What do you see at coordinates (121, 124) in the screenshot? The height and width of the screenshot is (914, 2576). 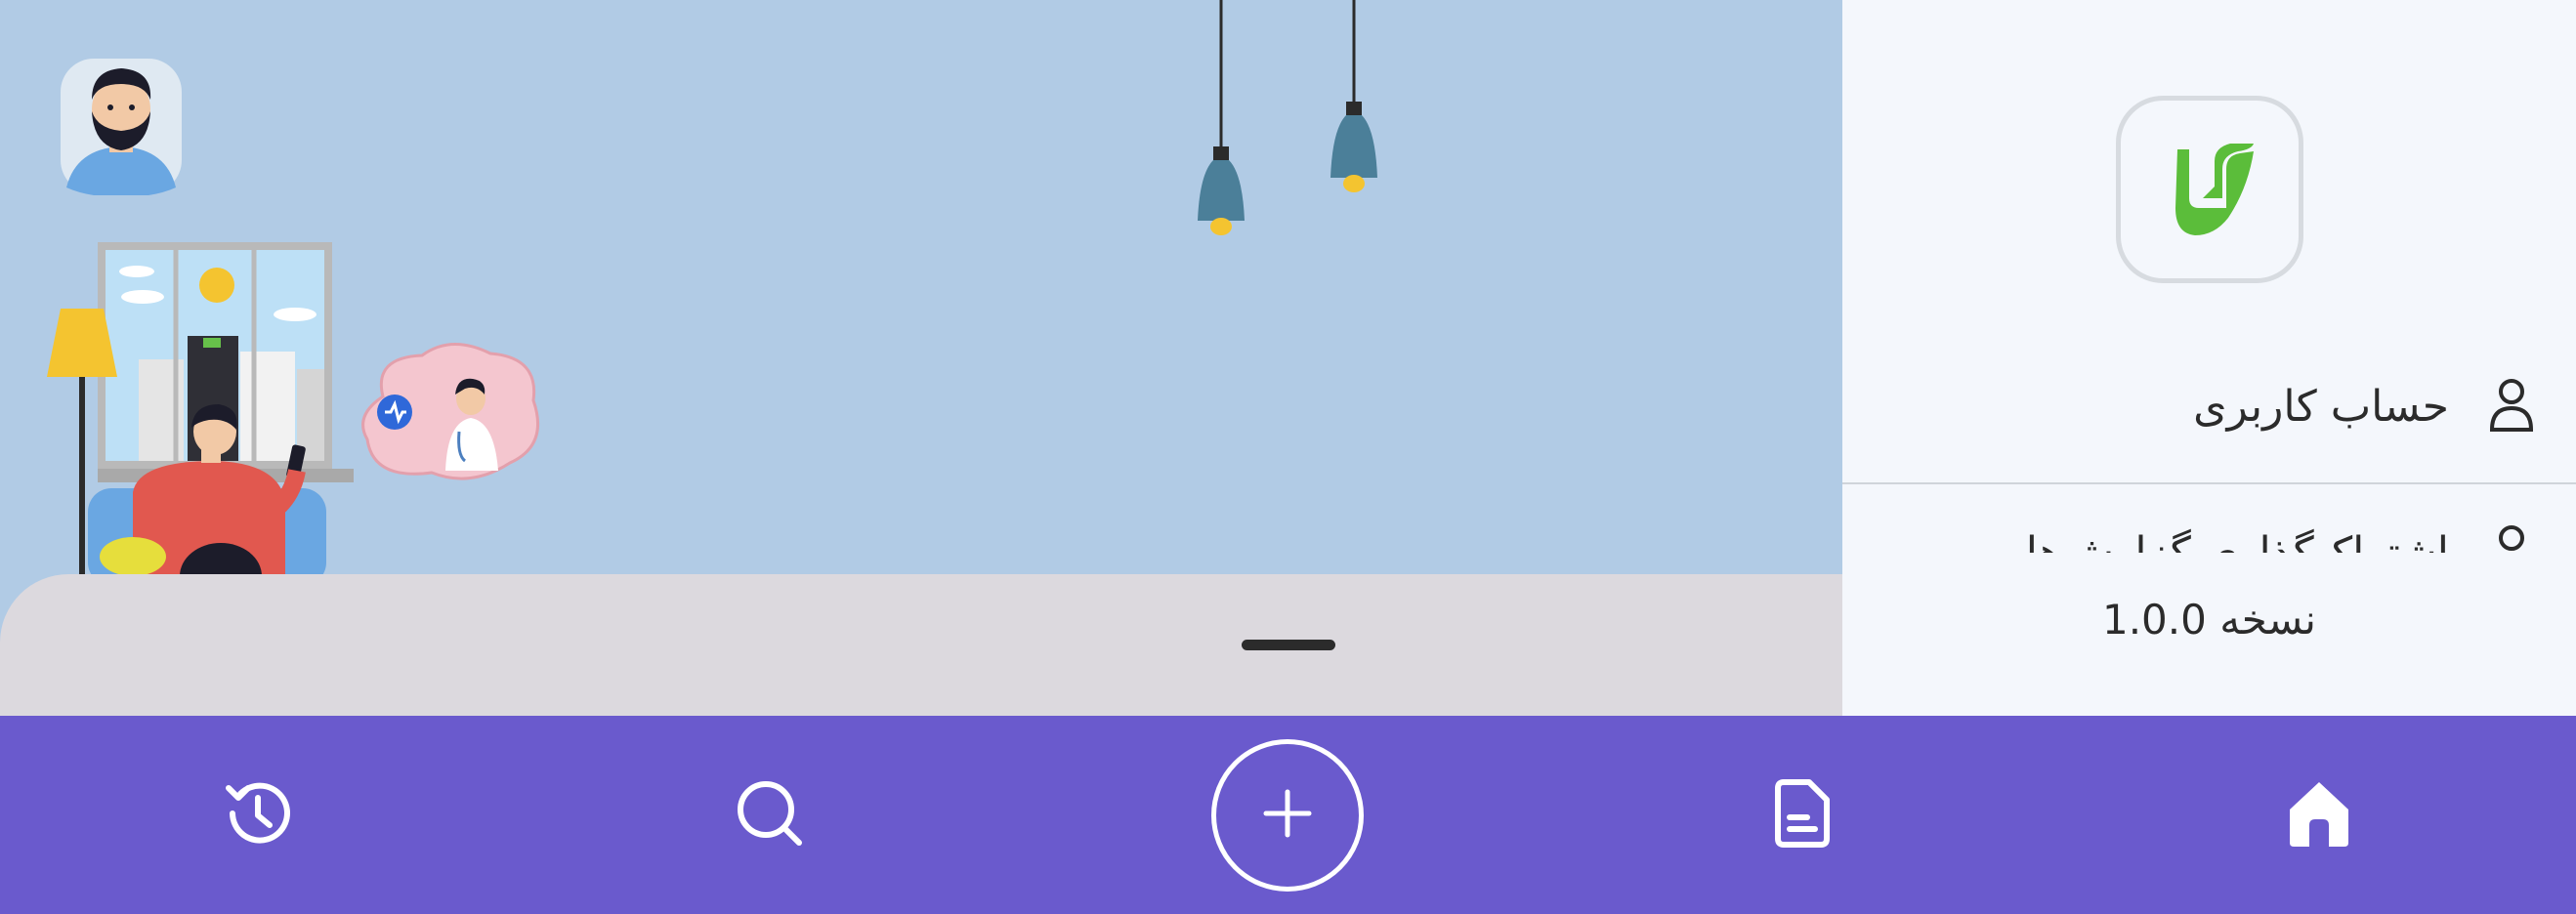 I see `avatar` at bounding box center [121, 124].